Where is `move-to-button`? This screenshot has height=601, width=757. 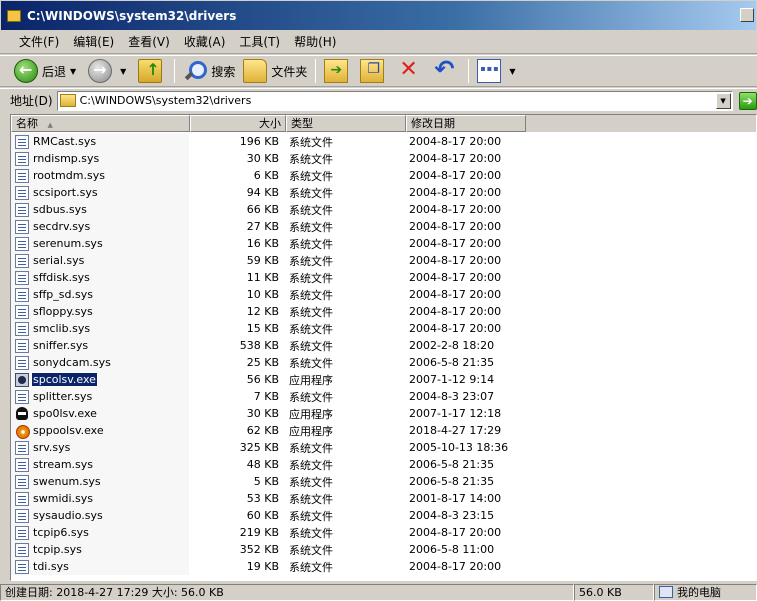 move-to-button is located at coordinates (338, 71).